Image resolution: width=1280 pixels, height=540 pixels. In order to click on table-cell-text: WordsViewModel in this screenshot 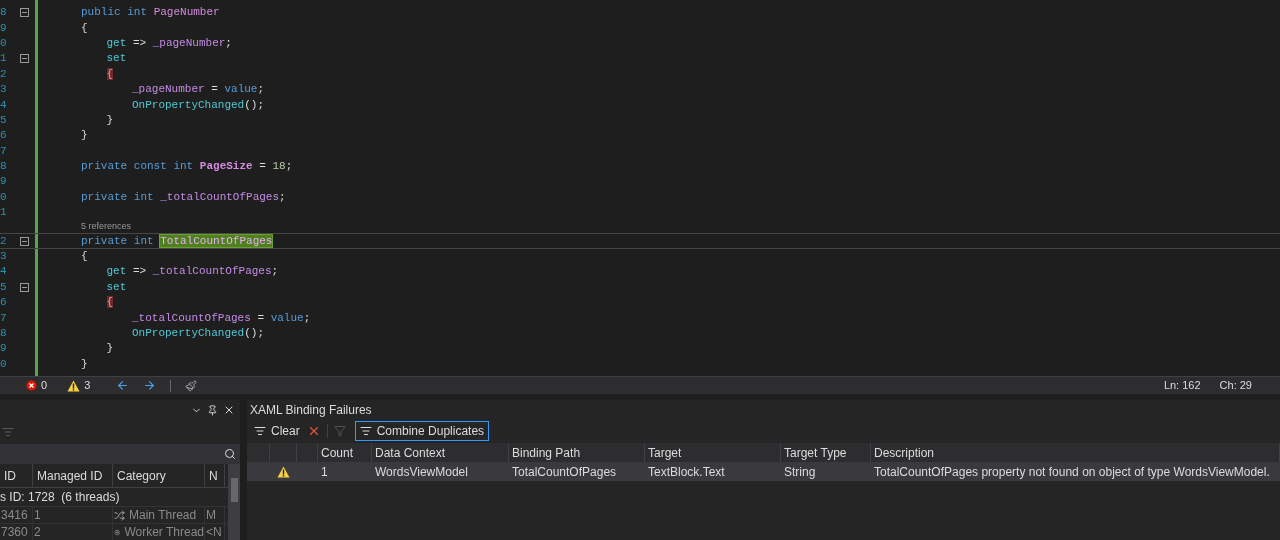, I will do `click(421, 472)`.